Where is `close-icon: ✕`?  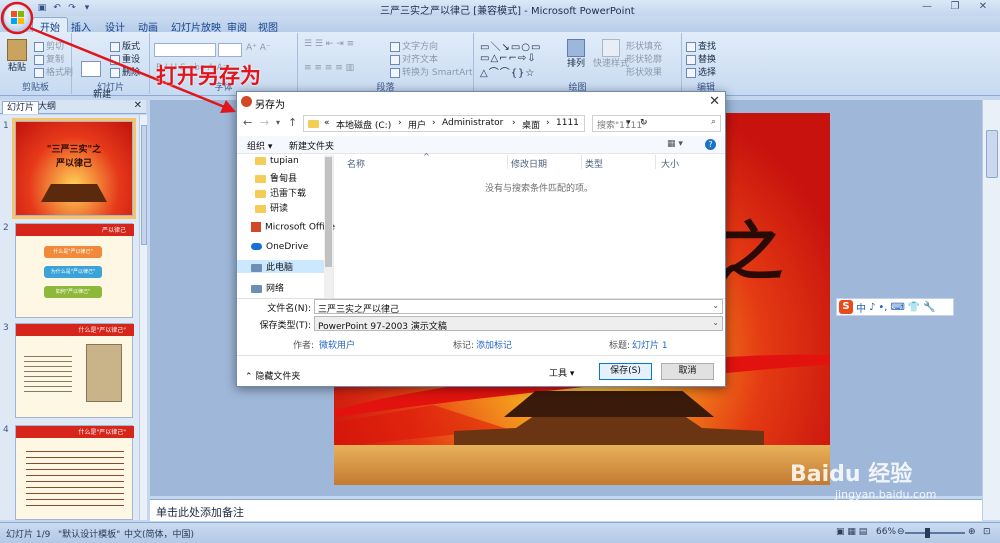 close-icon: ✕ is located at coordinates (983, 7).